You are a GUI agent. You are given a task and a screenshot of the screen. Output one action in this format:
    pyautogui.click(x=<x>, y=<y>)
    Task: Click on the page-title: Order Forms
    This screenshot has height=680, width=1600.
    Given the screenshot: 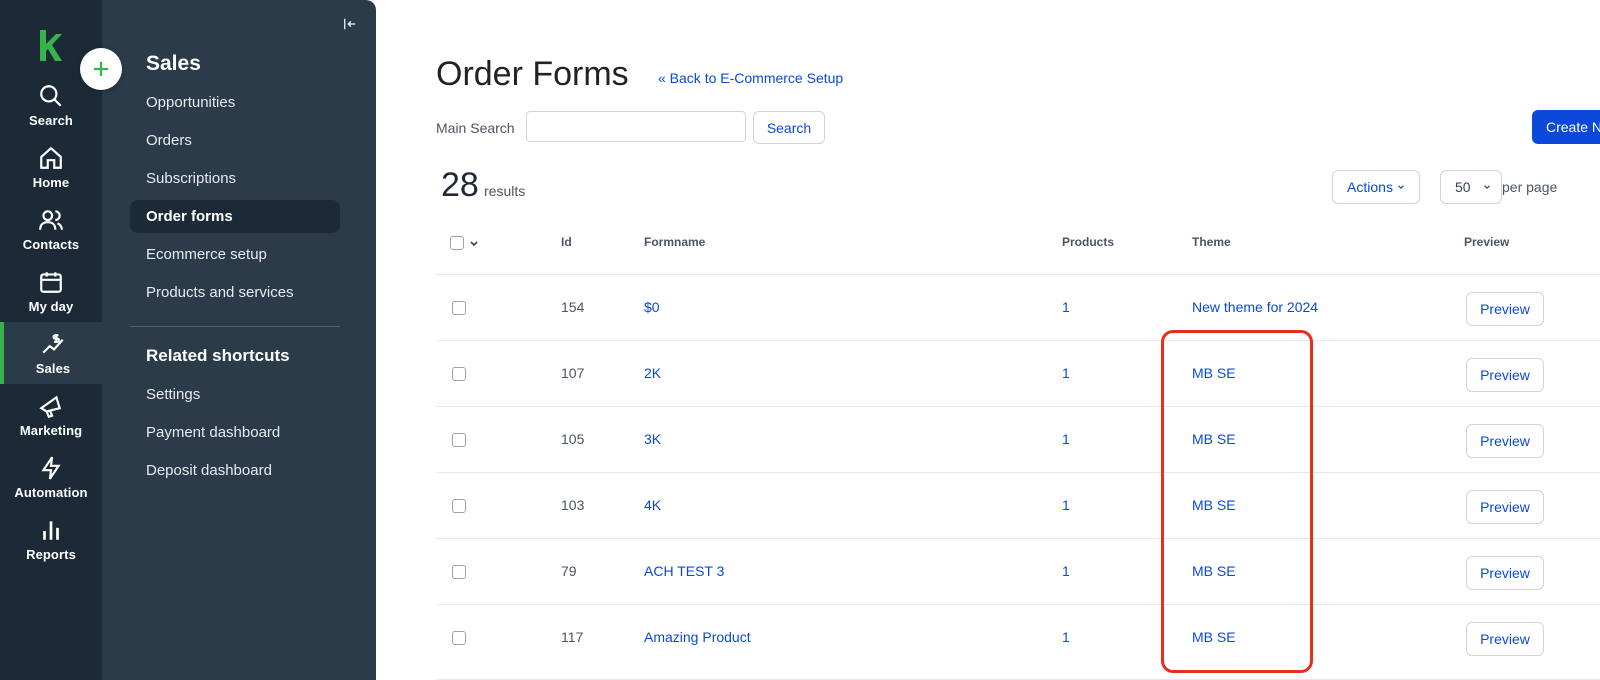 What is the action you would take?
    pyautogui.click(x=532, y=74)
    